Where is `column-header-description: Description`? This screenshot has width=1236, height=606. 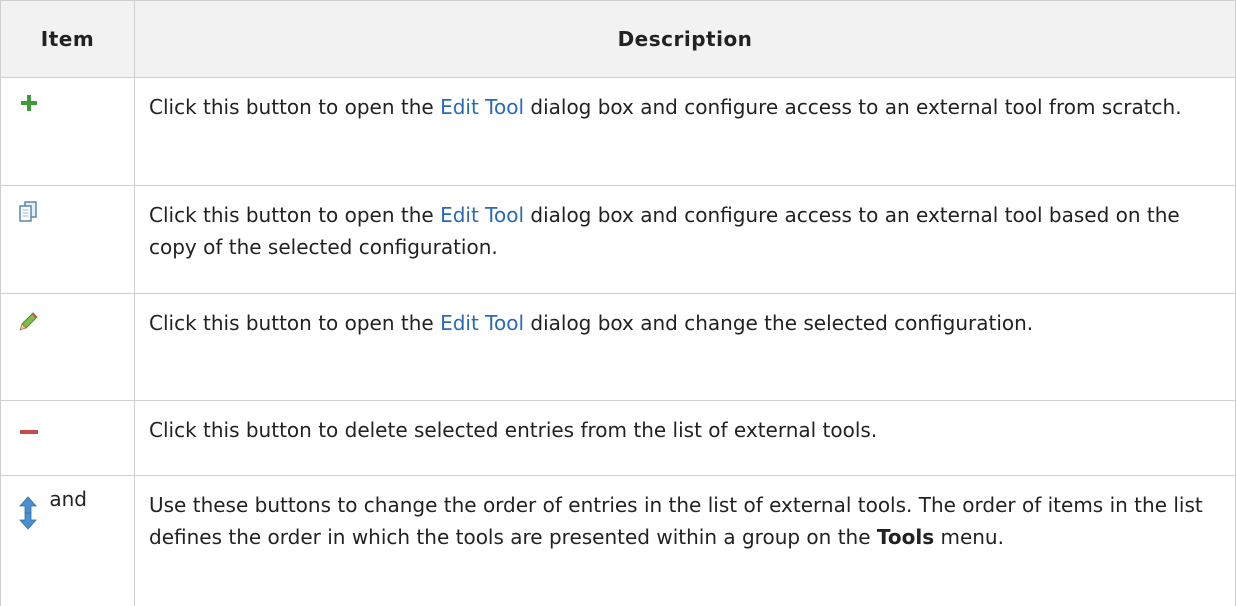 column-header-description: Description is located at coordinates (685, 39).